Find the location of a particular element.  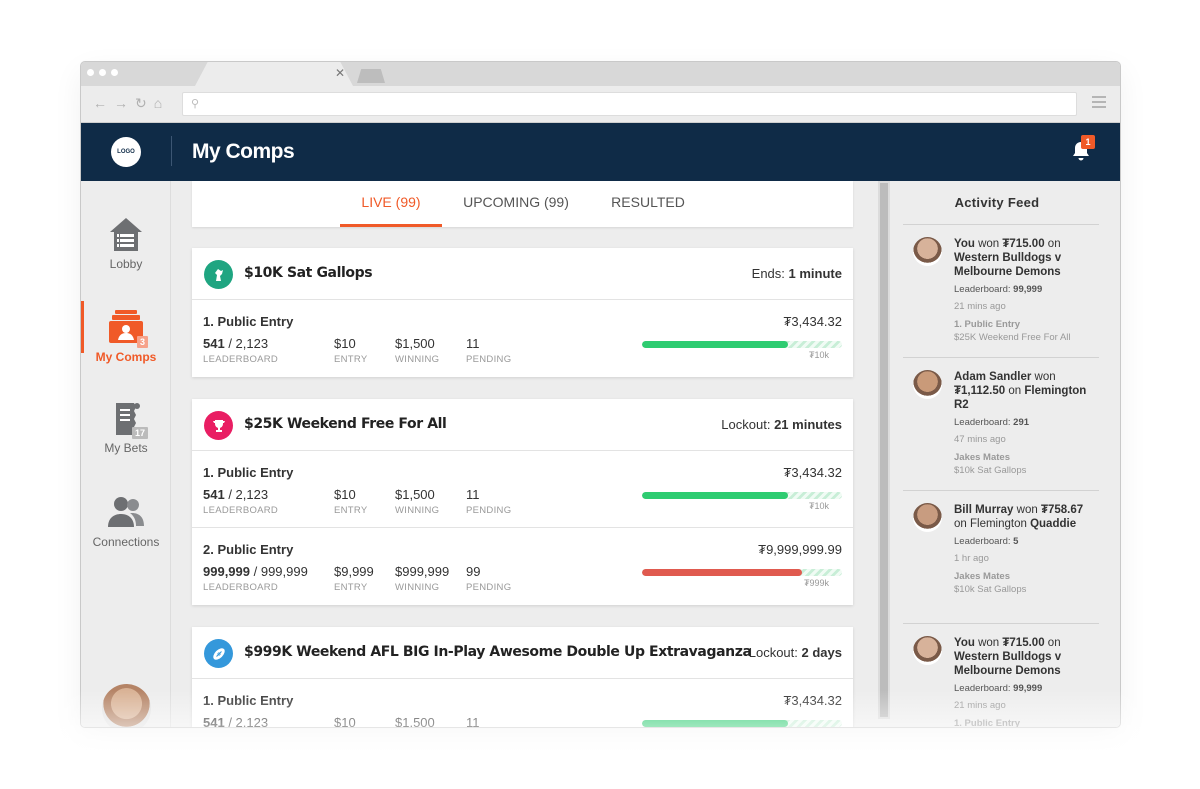

sidebar-item-label: Lobby is located at coordinates (126, 264).